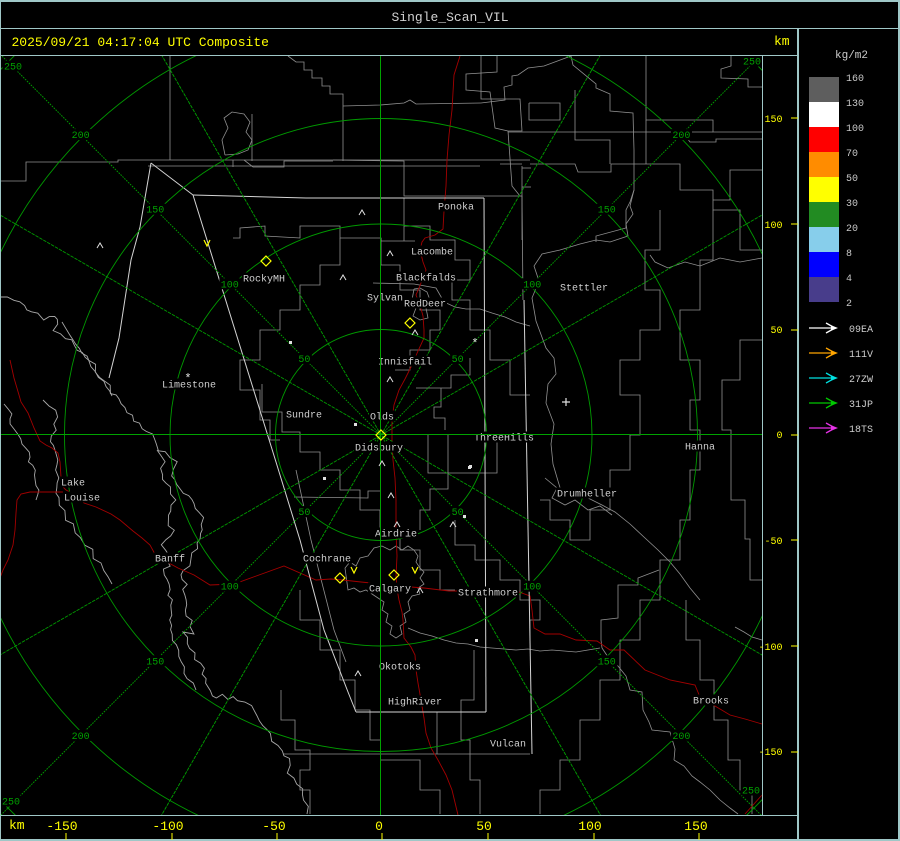  I want to click on svg-text: 8, so click(849, 254).